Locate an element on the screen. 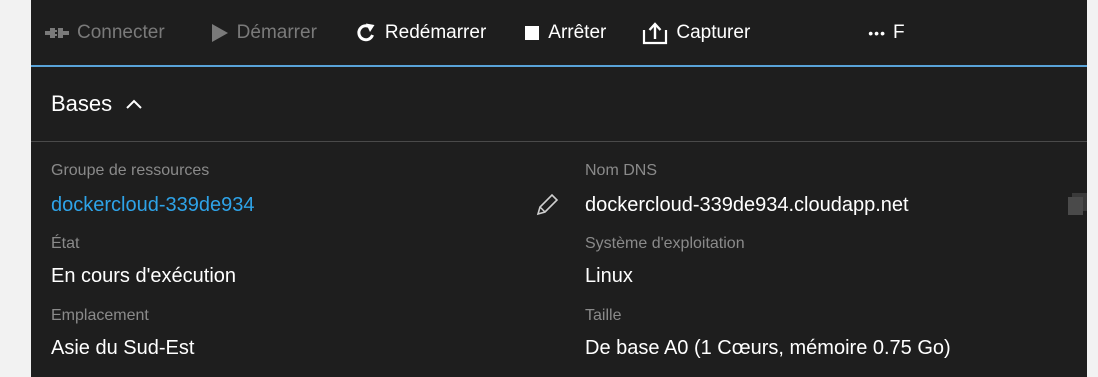 The image size is (1098, 377). connect-button: Connecter is located at coordinates (105, 32).